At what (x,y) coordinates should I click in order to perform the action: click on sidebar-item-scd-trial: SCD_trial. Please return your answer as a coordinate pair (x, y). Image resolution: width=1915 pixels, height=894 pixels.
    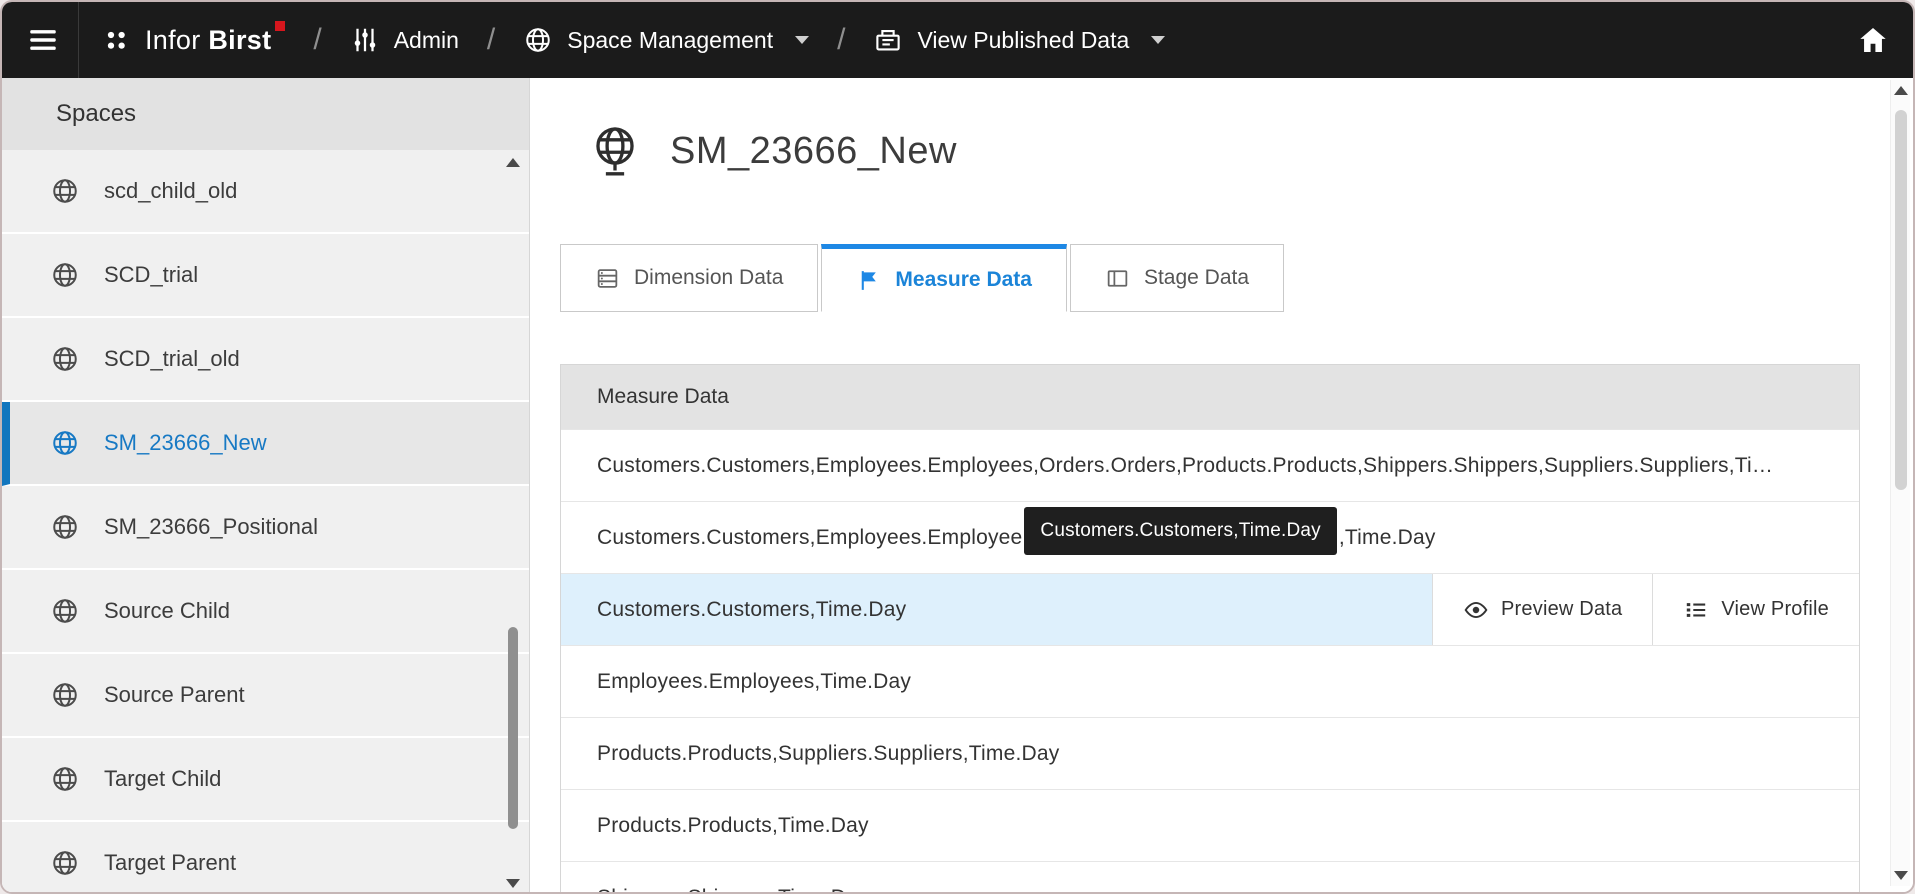
    Looking at the image, I should click on (265, 276).